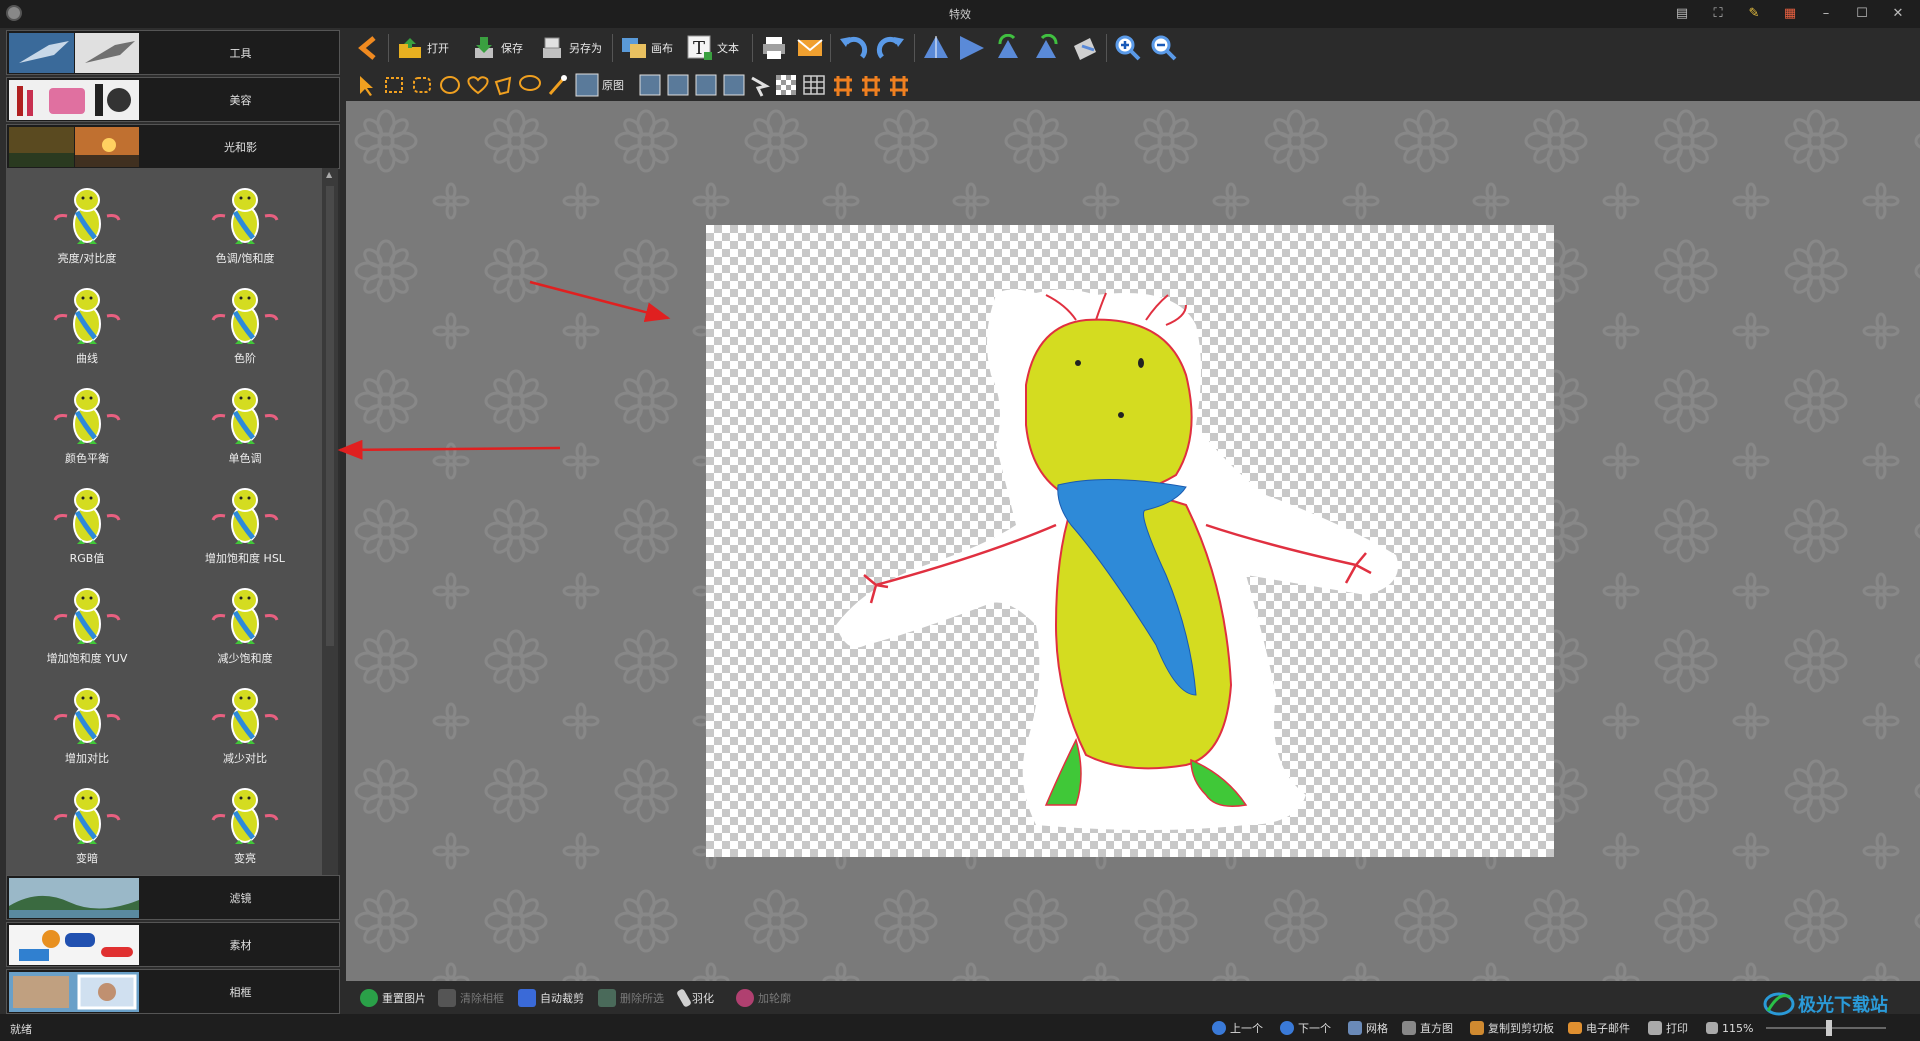 This screenshot has height=1041, width=1920. I want to click on pencil-icon: ✎, so click(1754, 14).